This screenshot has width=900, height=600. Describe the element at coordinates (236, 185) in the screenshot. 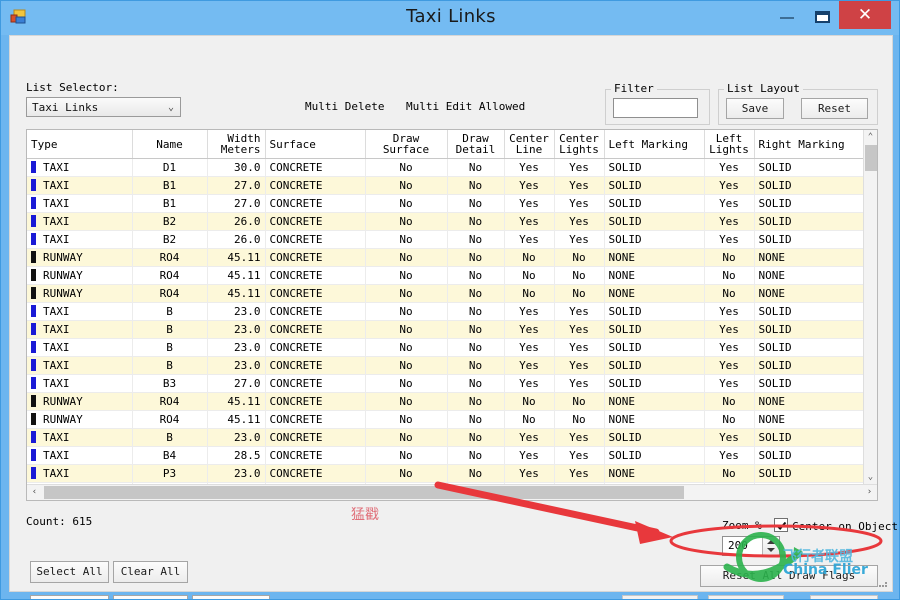

I see `cell-width_meters: 27.0` at that location.